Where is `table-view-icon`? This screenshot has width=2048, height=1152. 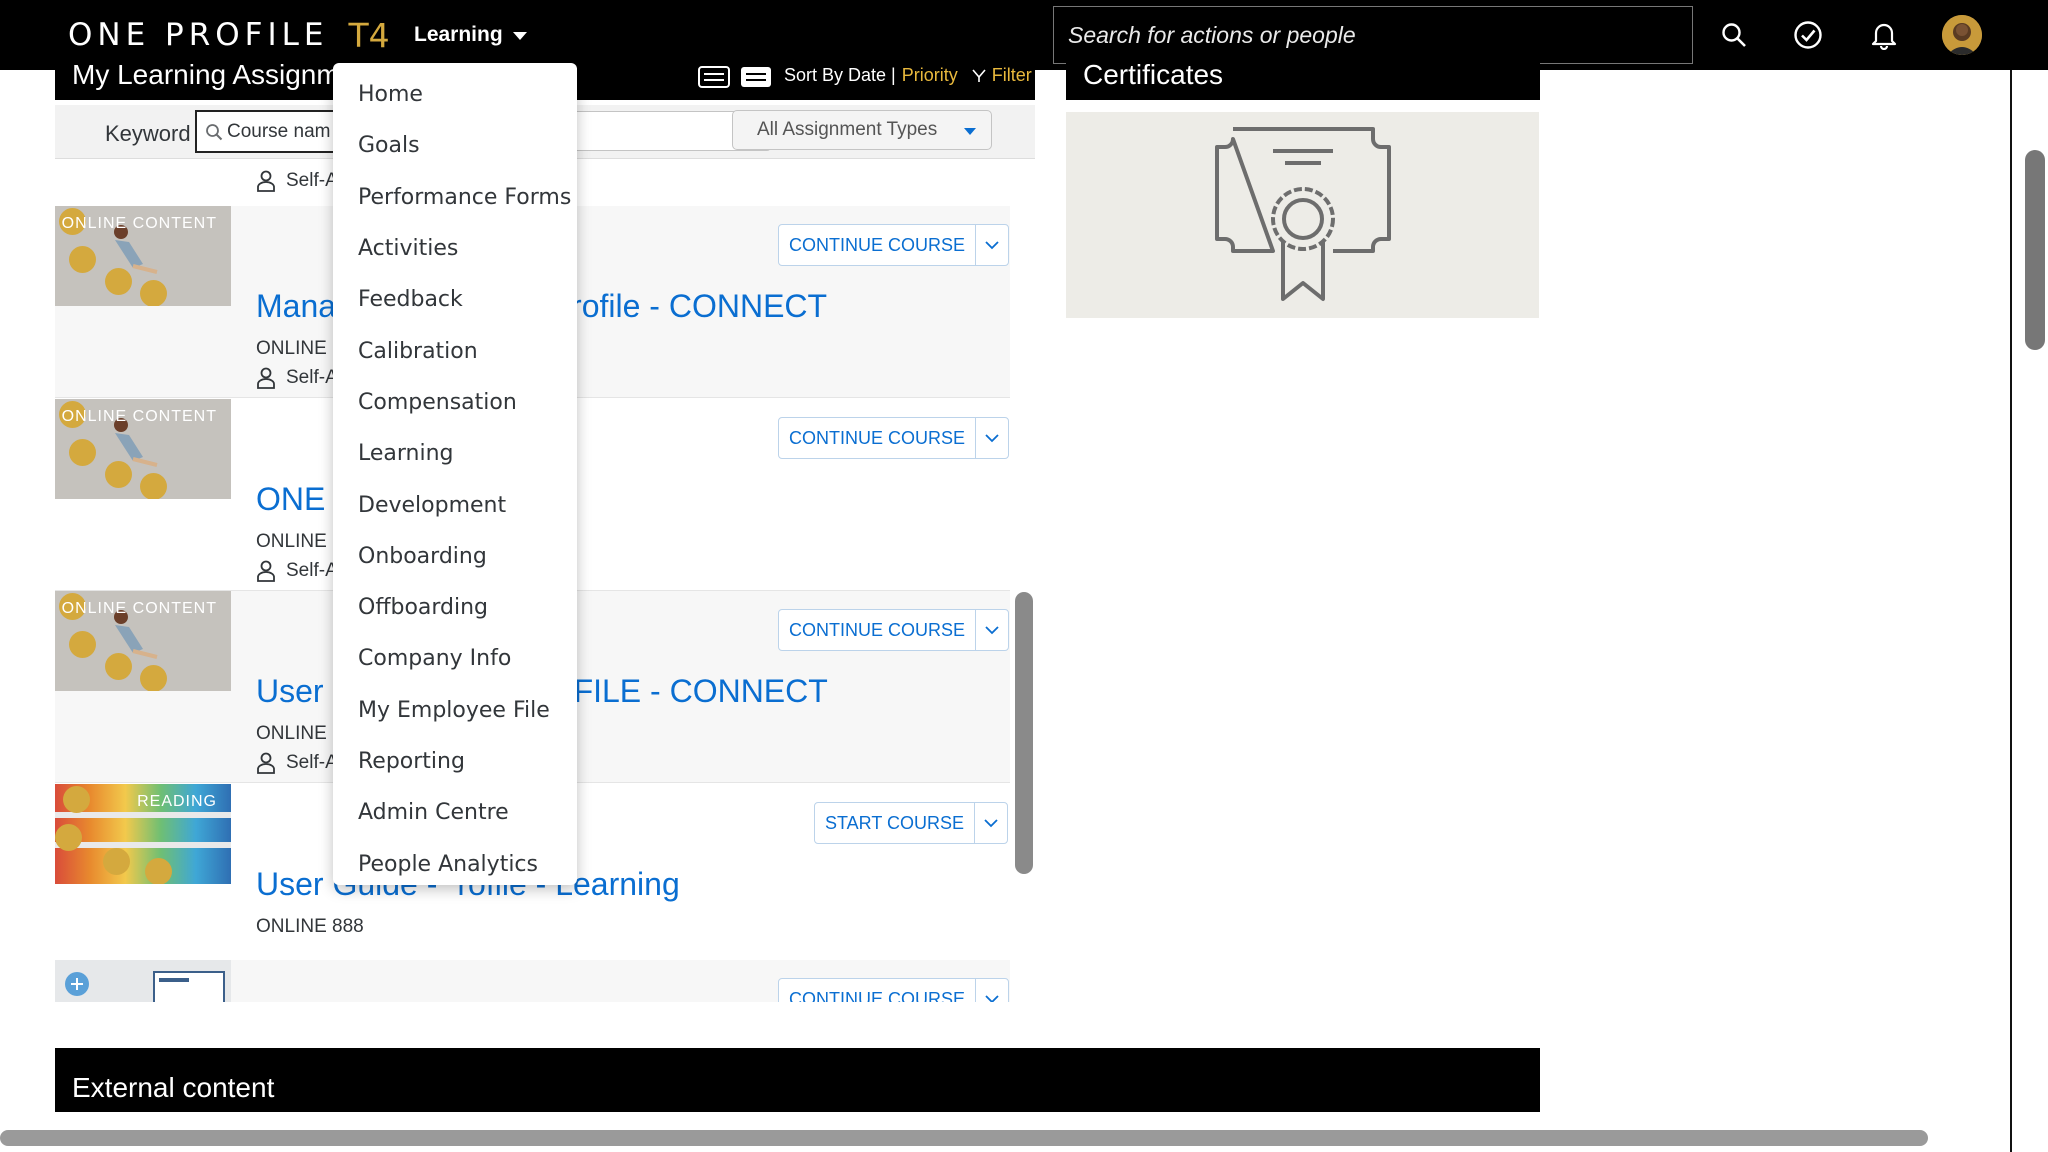 table-view-icon is located at coordinates (756, 79).